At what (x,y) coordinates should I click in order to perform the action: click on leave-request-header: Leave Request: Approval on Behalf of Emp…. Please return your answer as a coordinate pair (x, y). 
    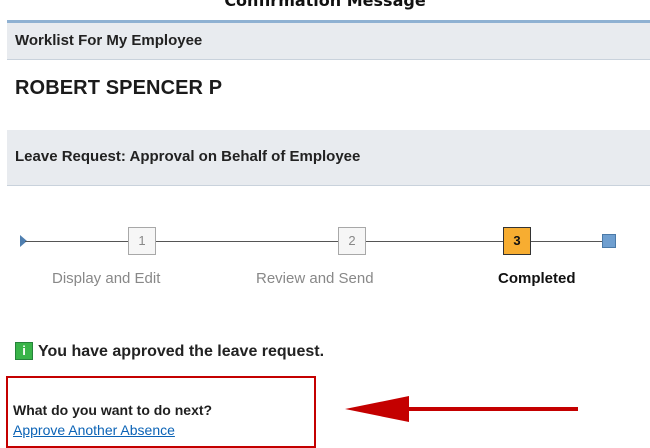
    Looking at the image, I should click on (328, 158).